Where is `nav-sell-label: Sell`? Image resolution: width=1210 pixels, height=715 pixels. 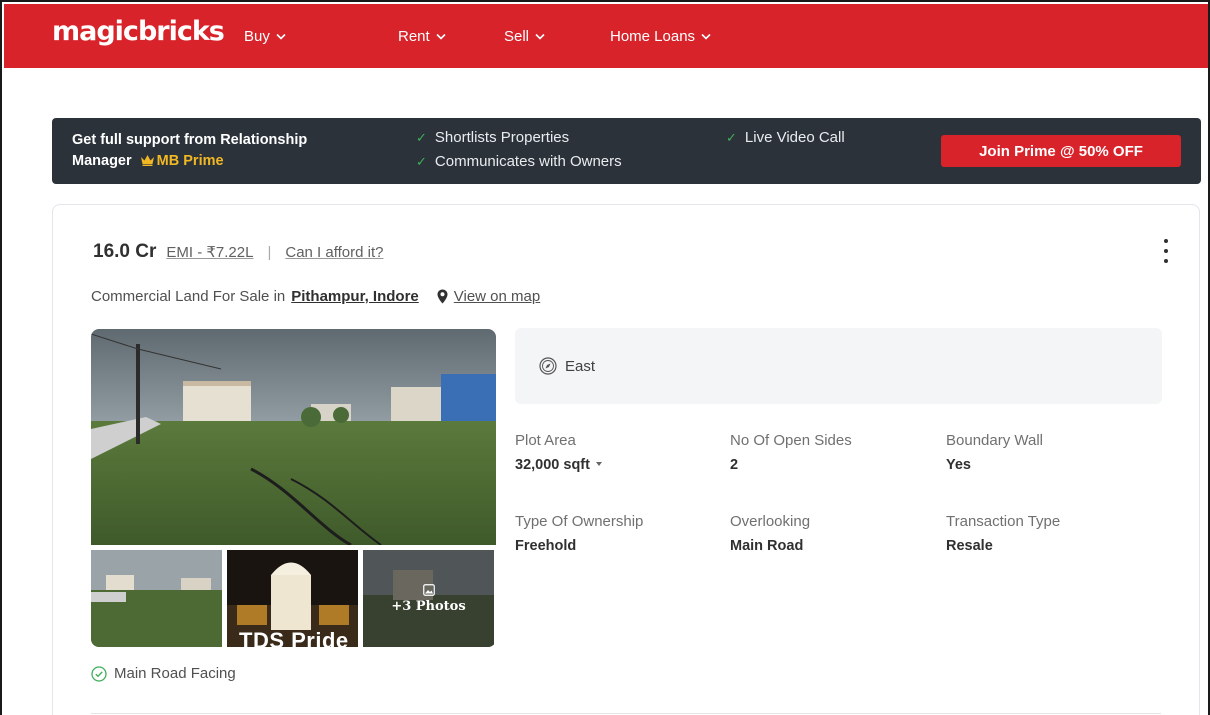 nav-sell-label: Sell is located at coordinates (517, 36).